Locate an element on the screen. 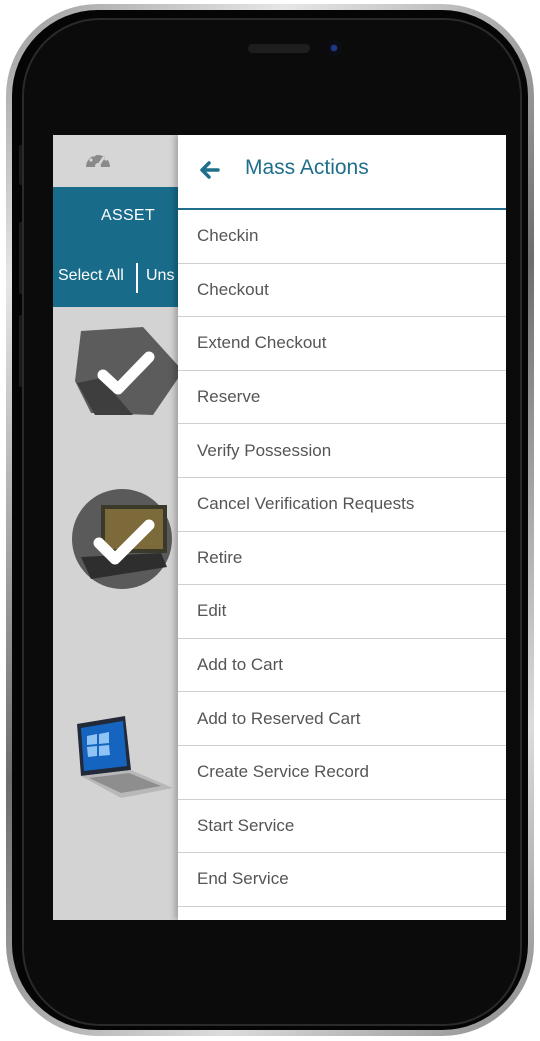  drawer-header: Mass Actions is located at coordinates (342, 172).